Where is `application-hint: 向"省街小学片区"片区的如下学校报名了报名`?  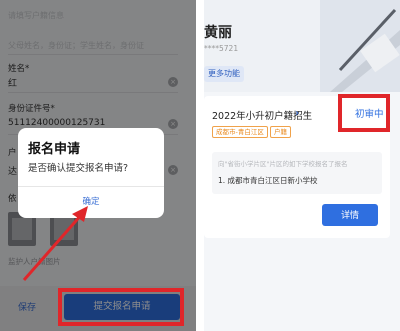 application-hint: 向"省街小学片区"片区的如下学校报名了报名 is located at coordinates (283, 164).